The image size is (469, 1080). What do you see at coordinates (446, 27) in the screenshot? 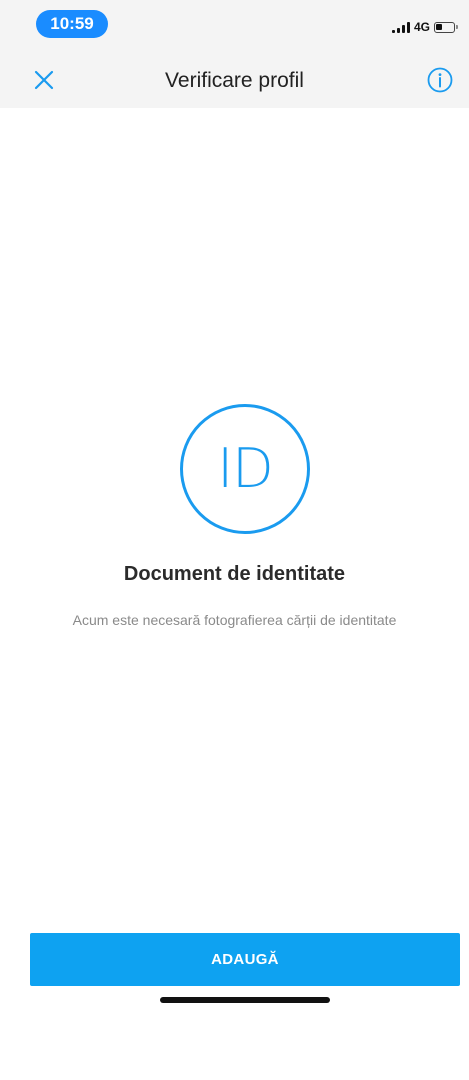
I see `battery-icon` at bounding box center [446, 27].